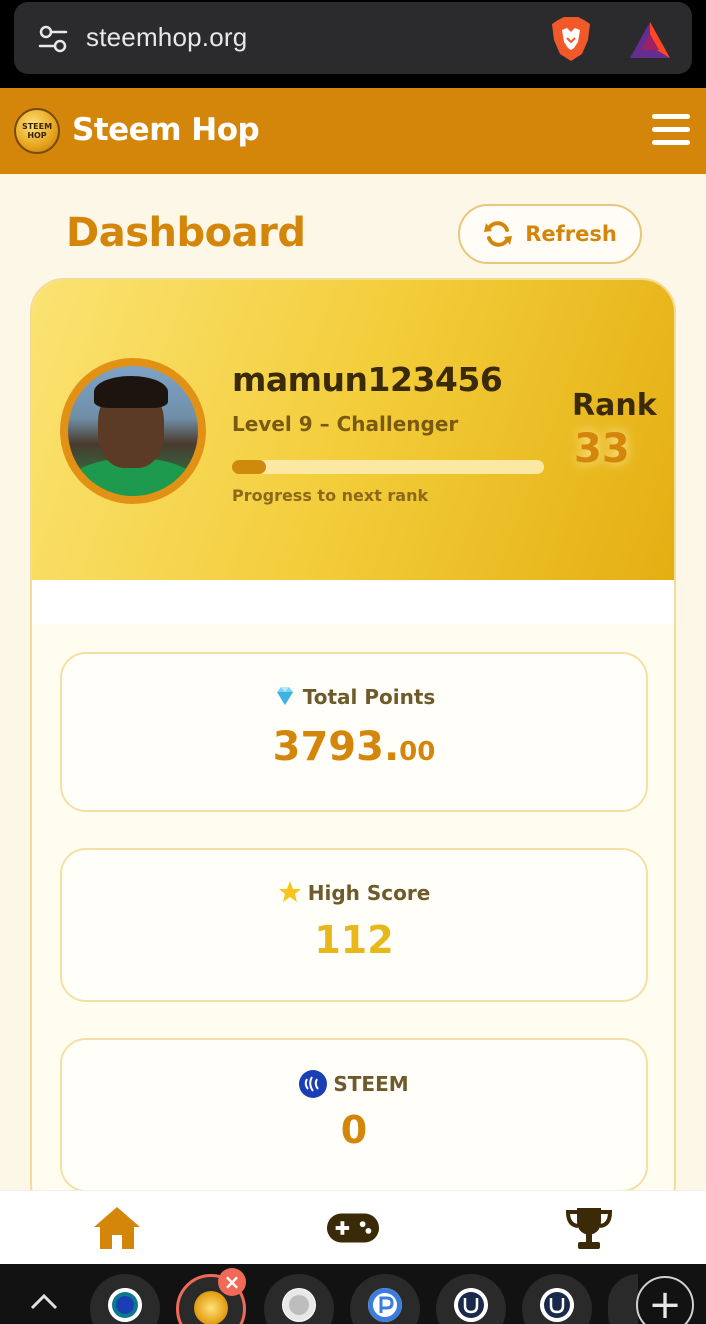 This screenshot has height=1324, width=706. I want to click on profile-spacer, so click(353, 602).